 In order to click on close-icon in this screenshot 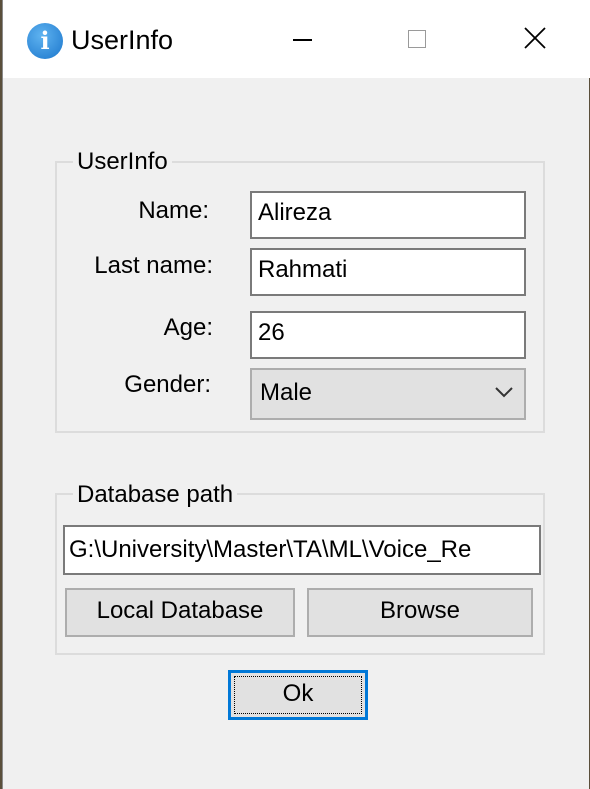, I will do `click(535, 38)`.